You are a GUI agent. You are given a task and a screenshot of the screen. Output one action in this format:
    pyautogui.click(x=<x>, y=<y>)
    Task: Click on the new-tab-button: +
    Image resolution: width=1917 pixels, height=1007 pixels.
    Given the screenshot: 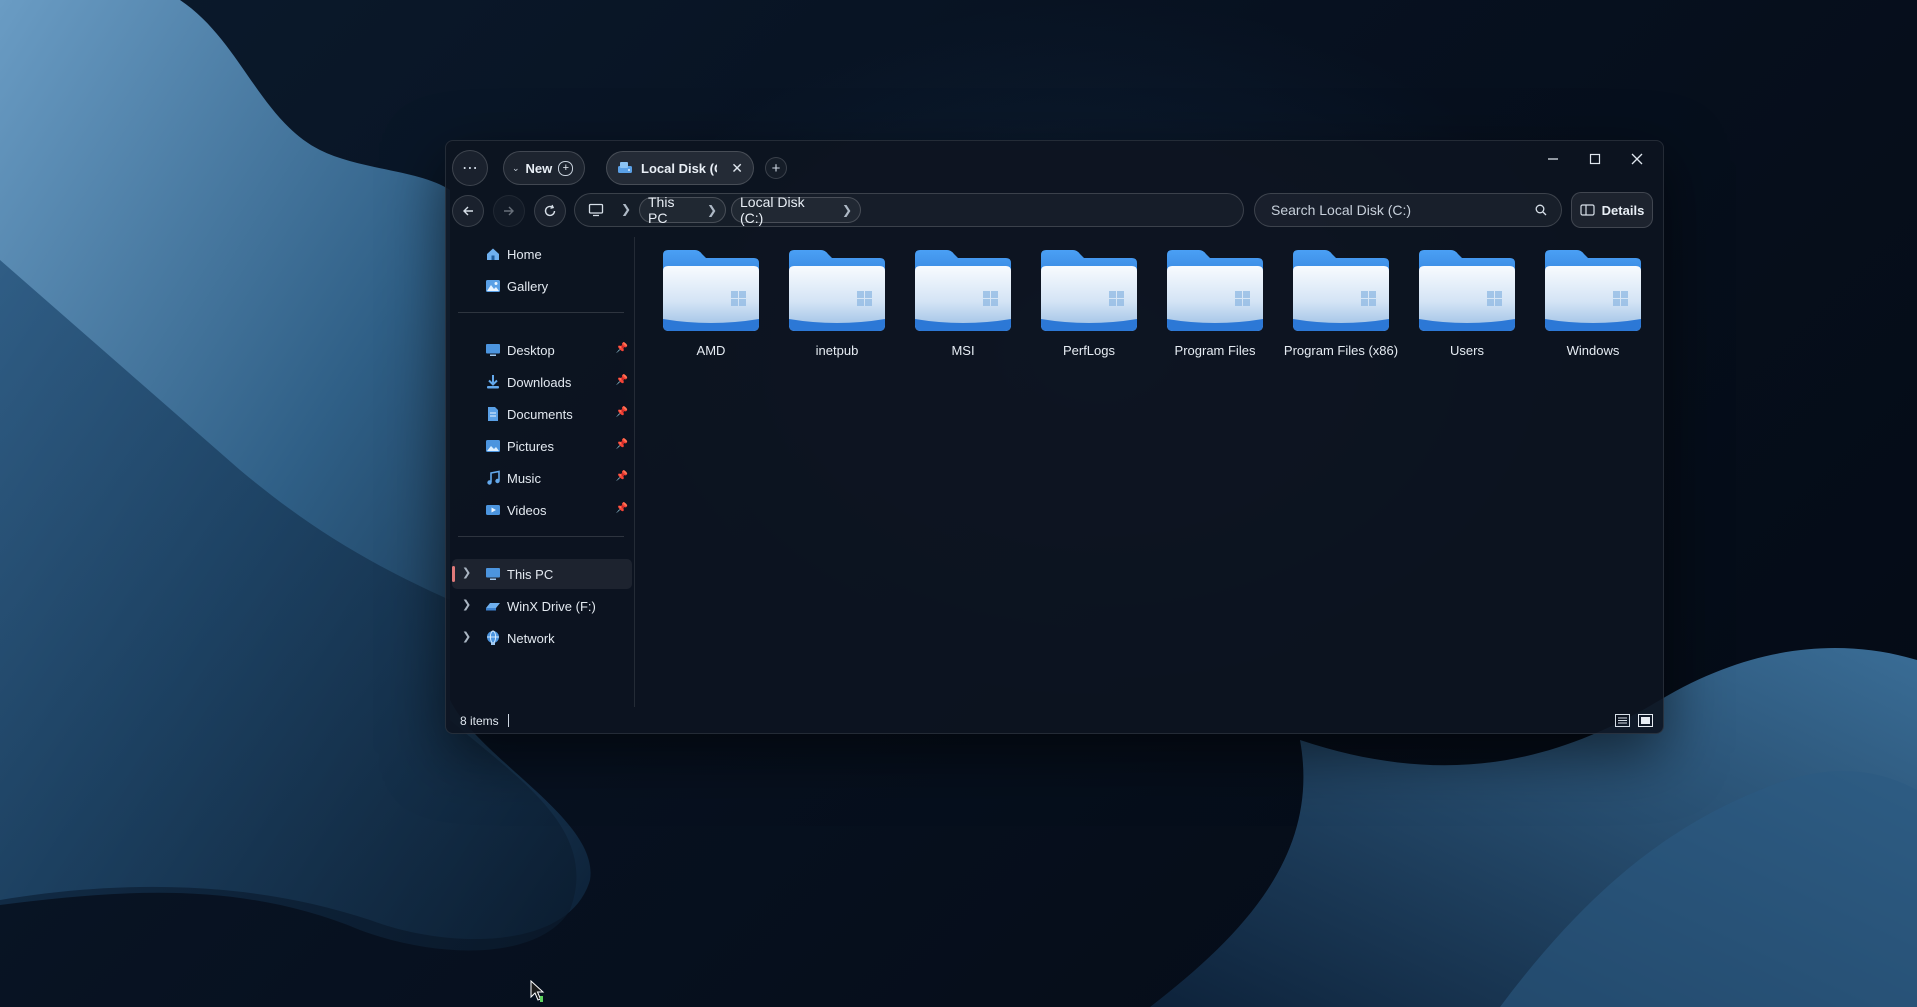 What is the action you would take?
    pyautogui.click(x=776, y=168)
    